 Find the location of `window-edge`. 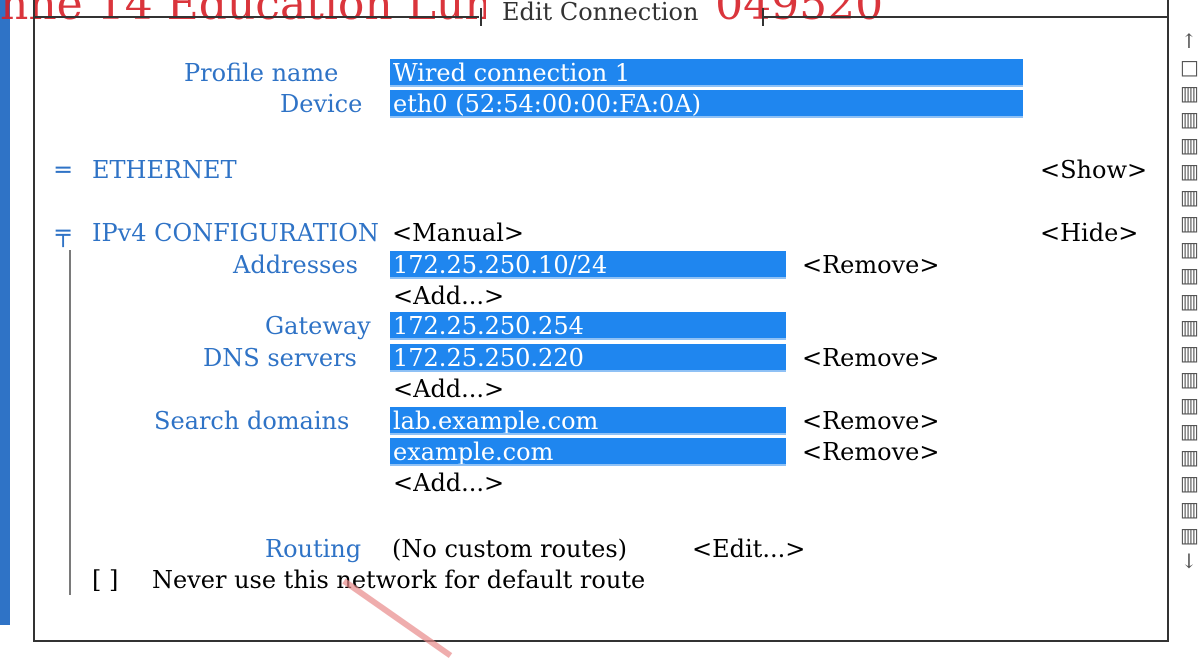

window-edge is located at coordinates (5, 312).